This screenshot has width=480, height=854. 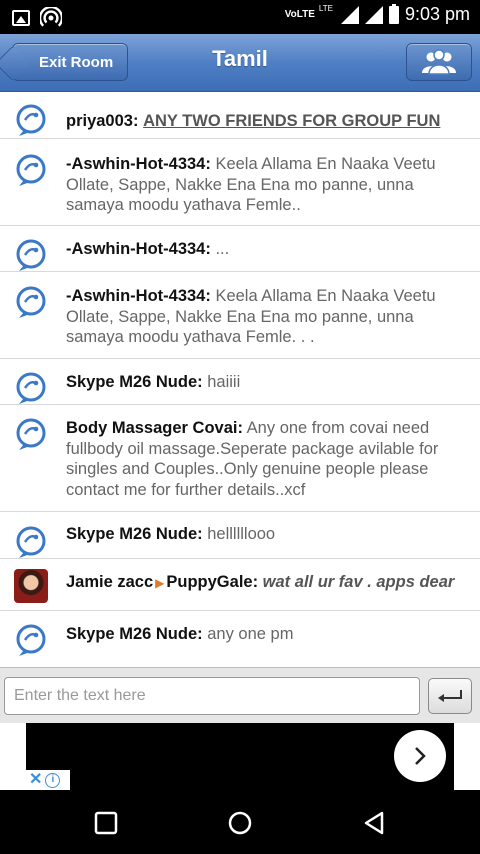 I want to click on users-button, so click(x=439, y=62).